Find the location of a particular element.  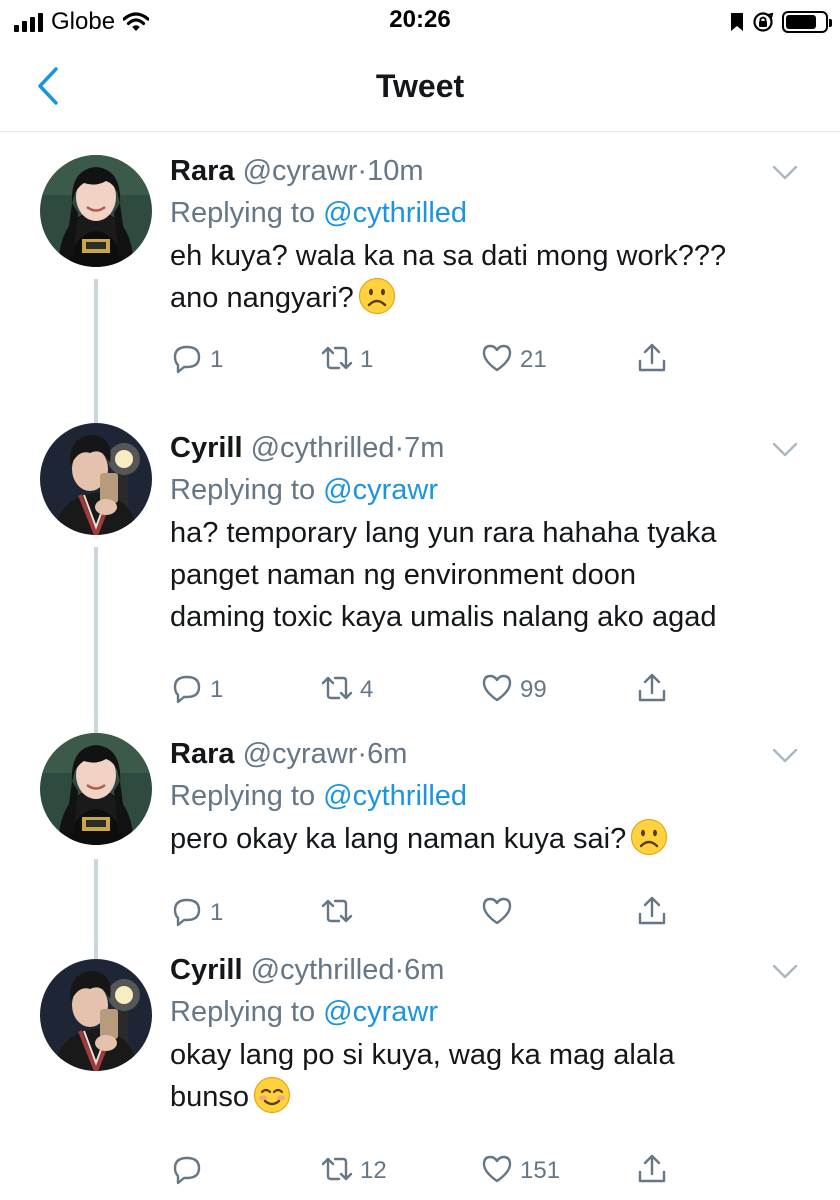

bookmark-icon is located at coordinates (737, 22).